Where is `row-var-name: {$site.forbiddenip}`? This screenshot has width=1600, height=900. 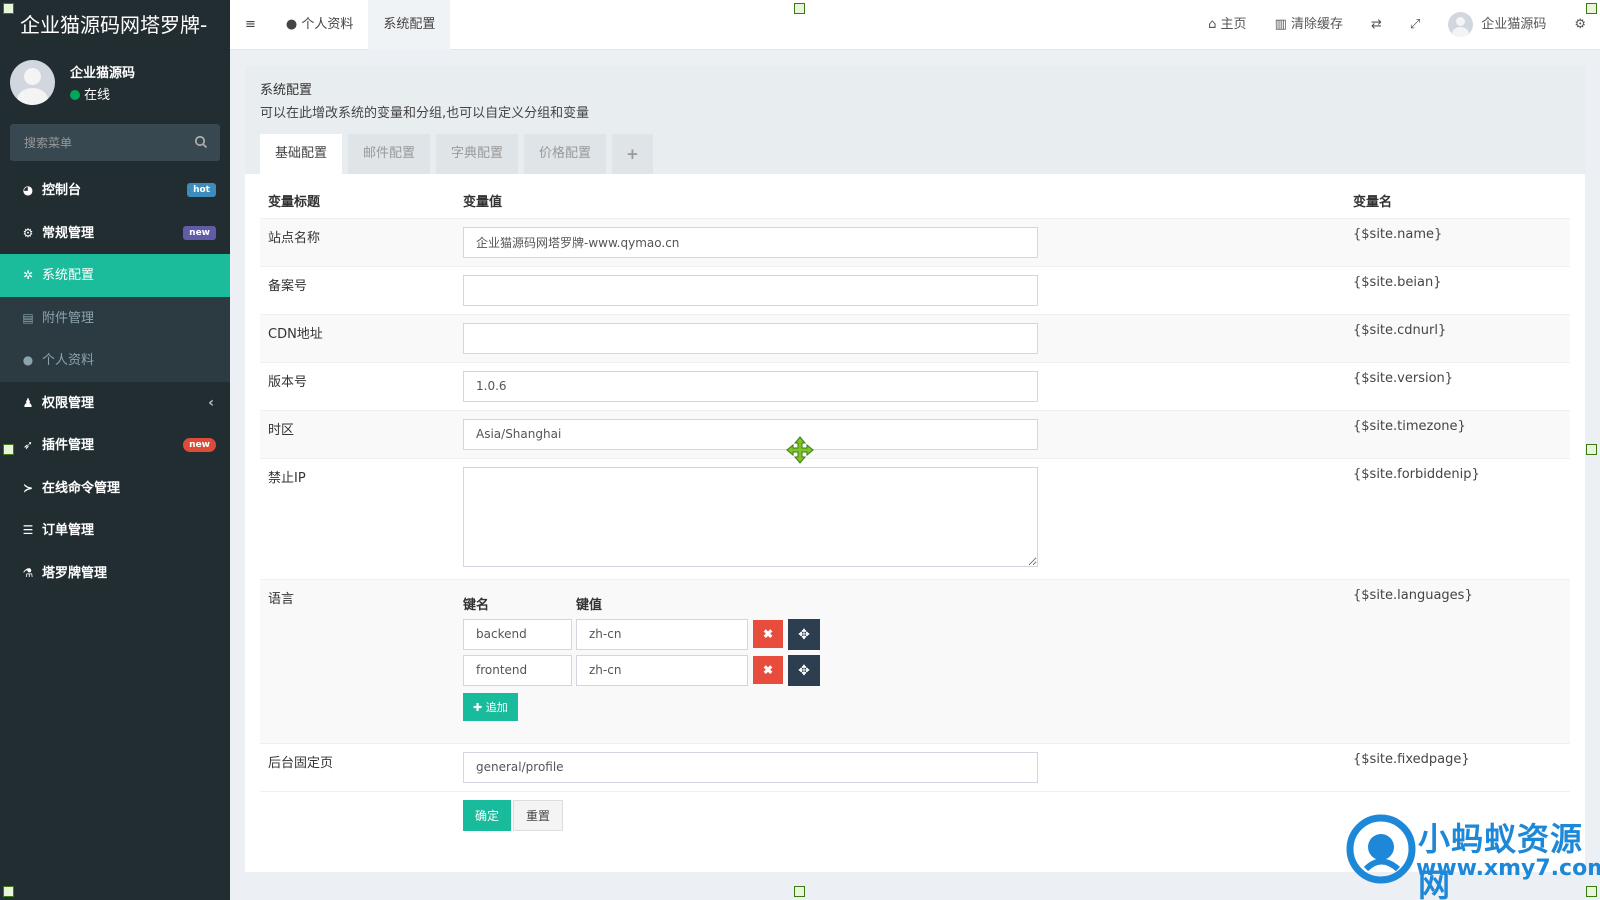
row-var-name: {$site.forbiddenip} is located at coordinates (1457, 518).